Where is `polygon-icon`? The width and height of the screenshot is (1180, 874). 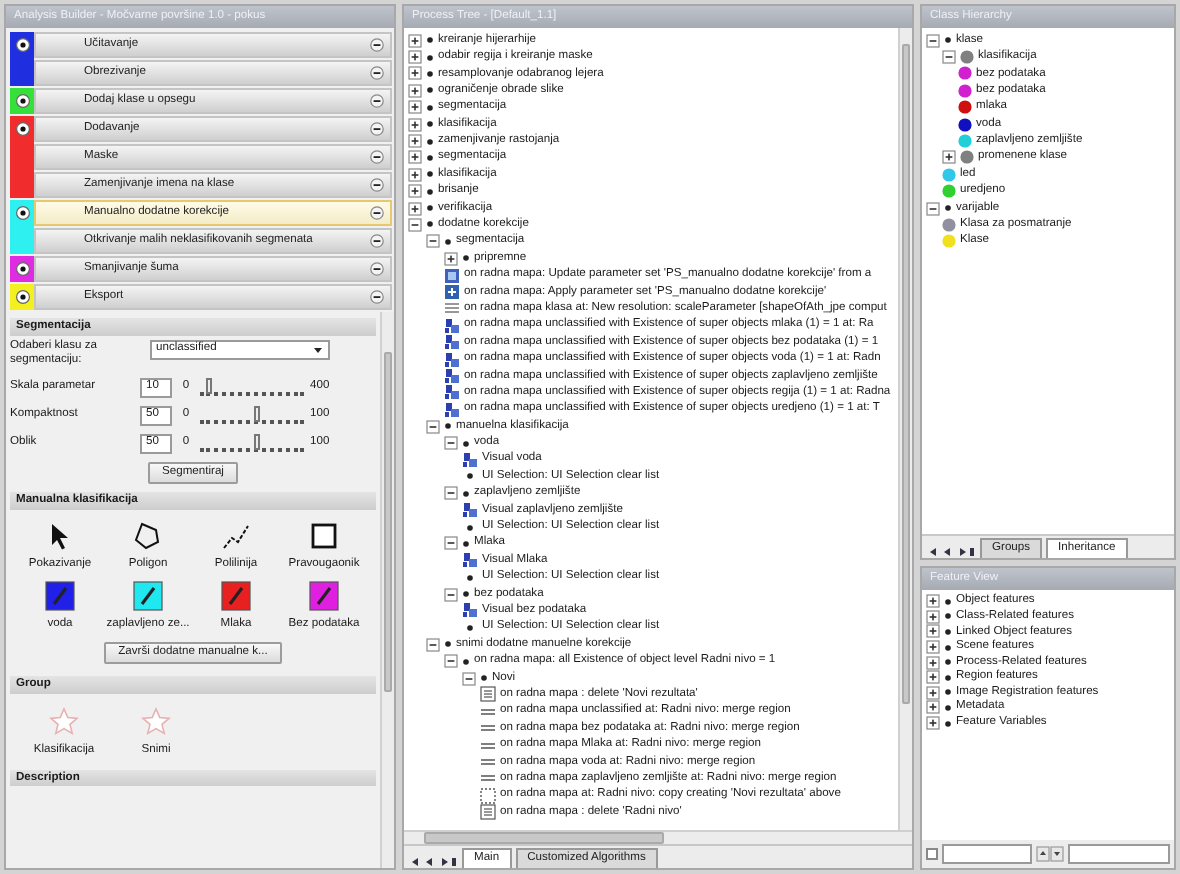
polygon-icon is located at coordinates (148, 535).